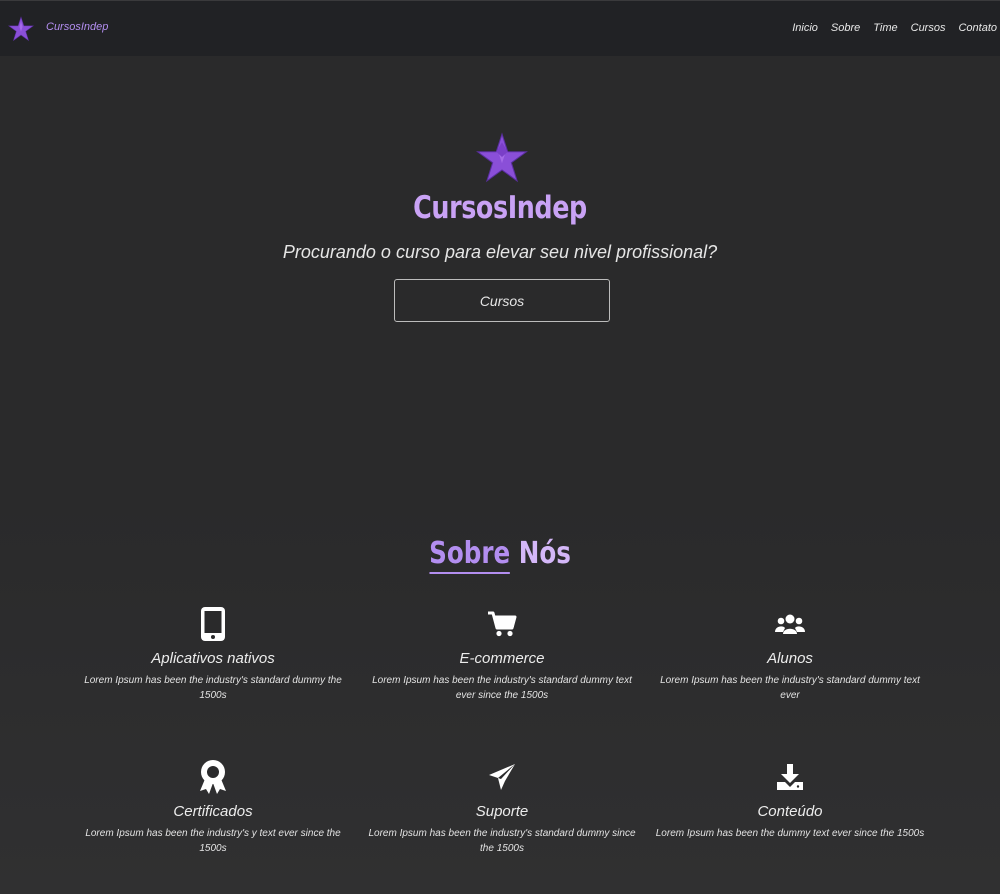 The image size is (1000, 894). What do you see at coordinates (805, 28) in the screenshot?
I see `nav-link-inicio: Inicio` at bounding box center [805, 28].